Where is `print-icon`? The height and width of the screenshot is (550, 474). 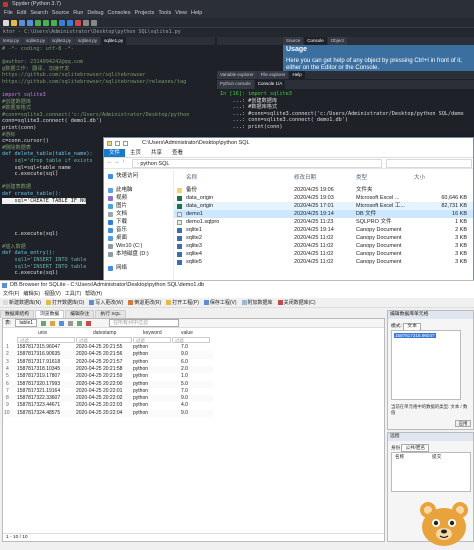
print-icon is located at coordinates (71, 323).